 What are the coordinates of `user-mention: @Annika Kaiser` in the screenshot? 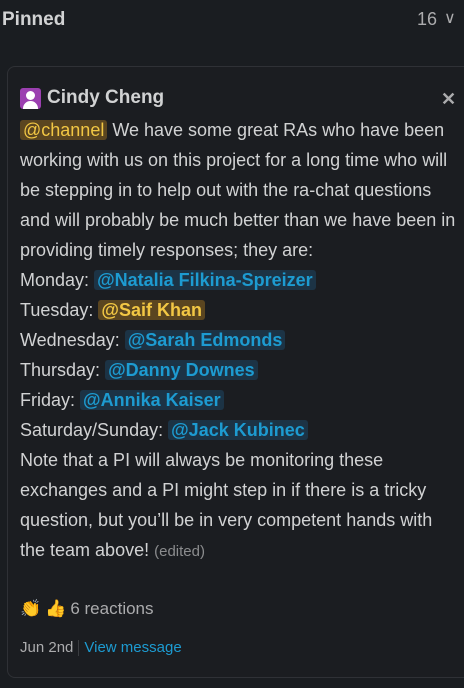 It's located at (152, 400).